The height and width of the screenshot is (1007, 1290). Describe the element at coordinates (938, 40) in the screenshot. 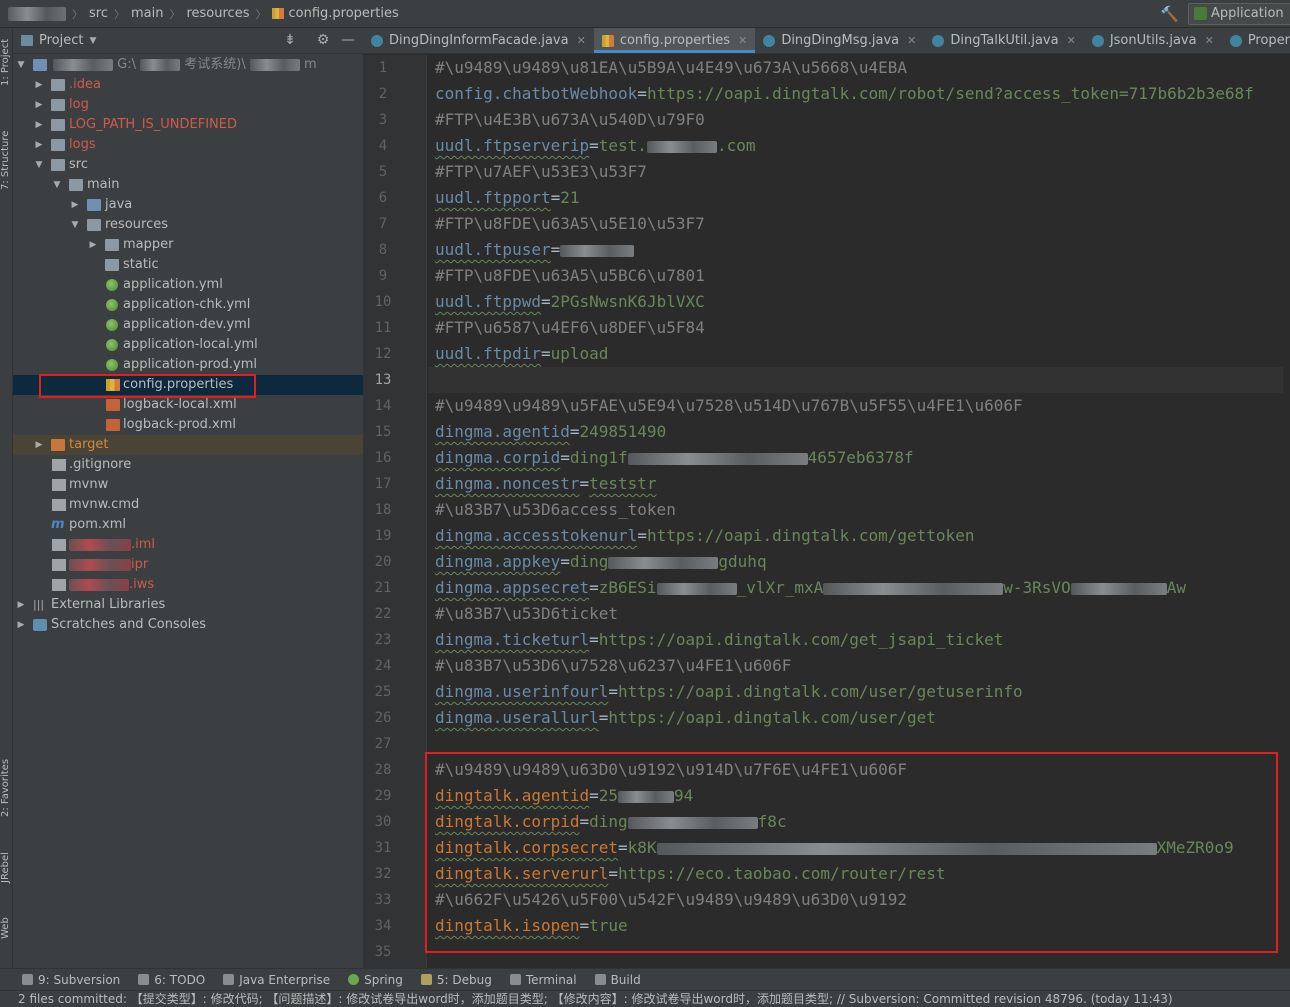

I see `java-class-icon` at that location.